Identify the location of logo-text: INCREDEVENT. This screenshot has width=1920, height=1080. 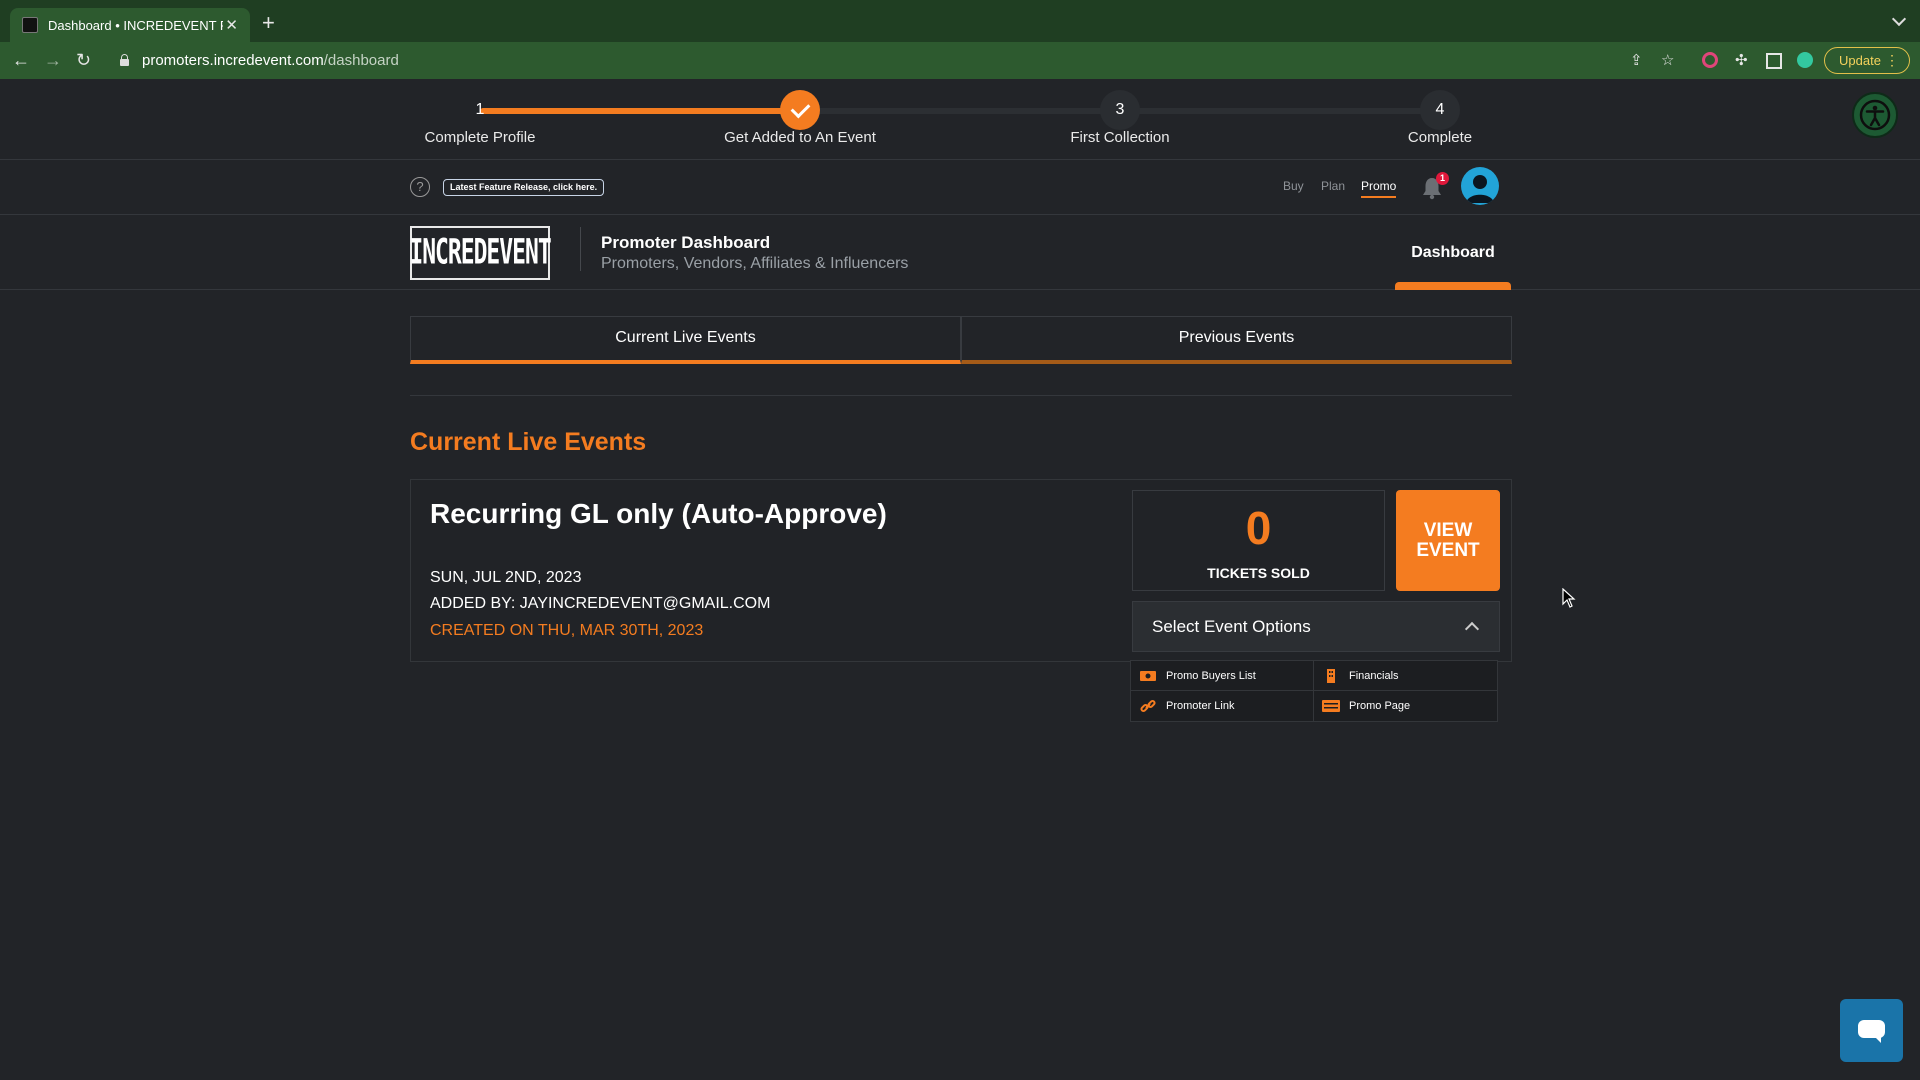
(480, 253).